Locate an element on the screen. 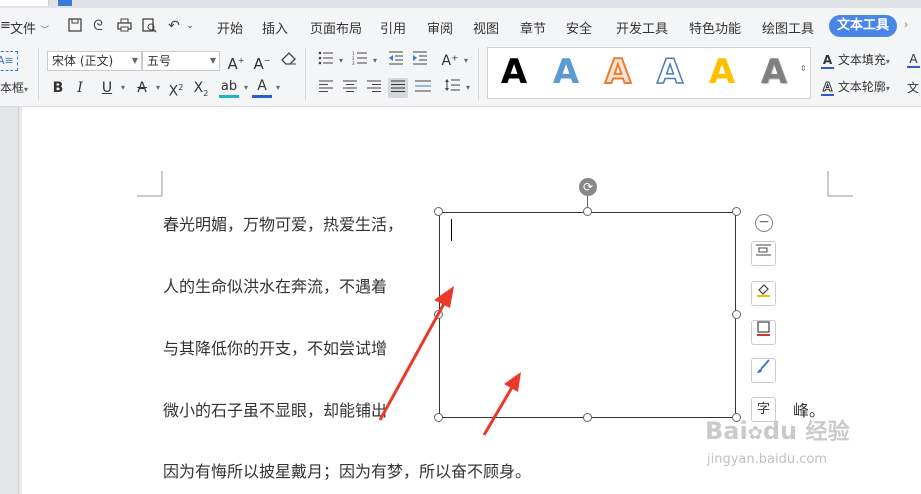 This screenshot has height=494, width=921. tab-developer-tools: 开发工具 is located at coordinates (642, 27).